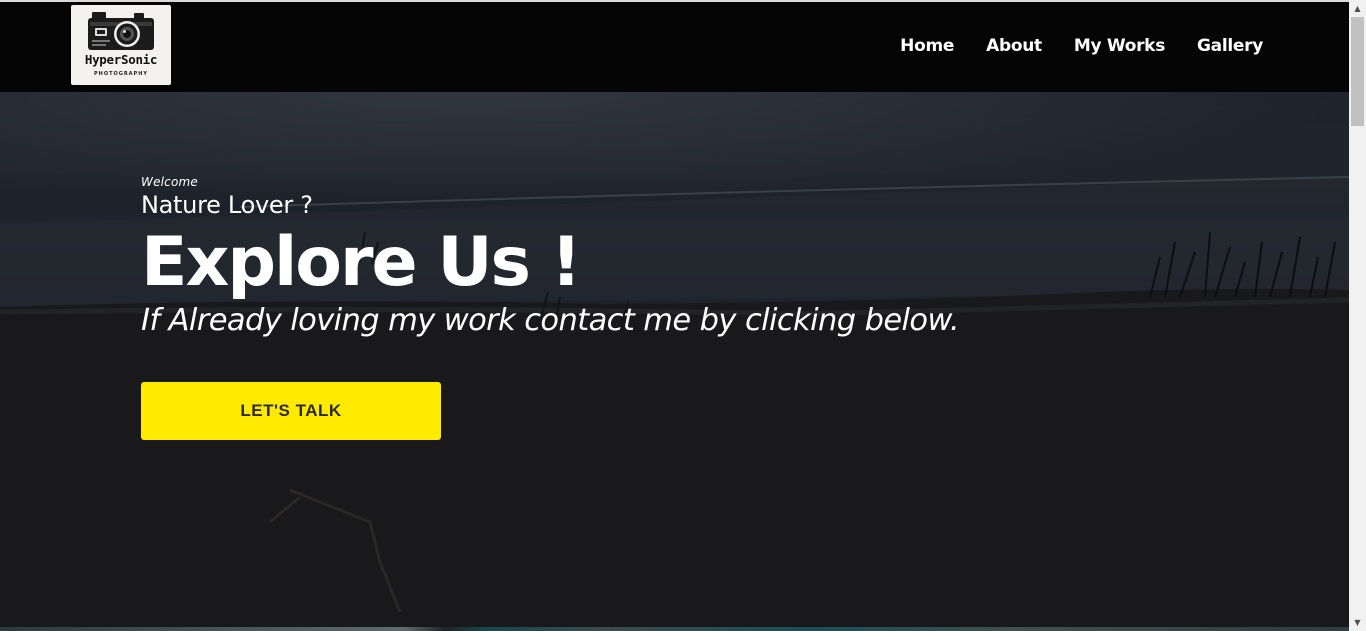 The image size is (1366, 631). Describe the element at coordinates (121, 59) in the screenshot. I see `logo-text: HyperSonic` at that location.